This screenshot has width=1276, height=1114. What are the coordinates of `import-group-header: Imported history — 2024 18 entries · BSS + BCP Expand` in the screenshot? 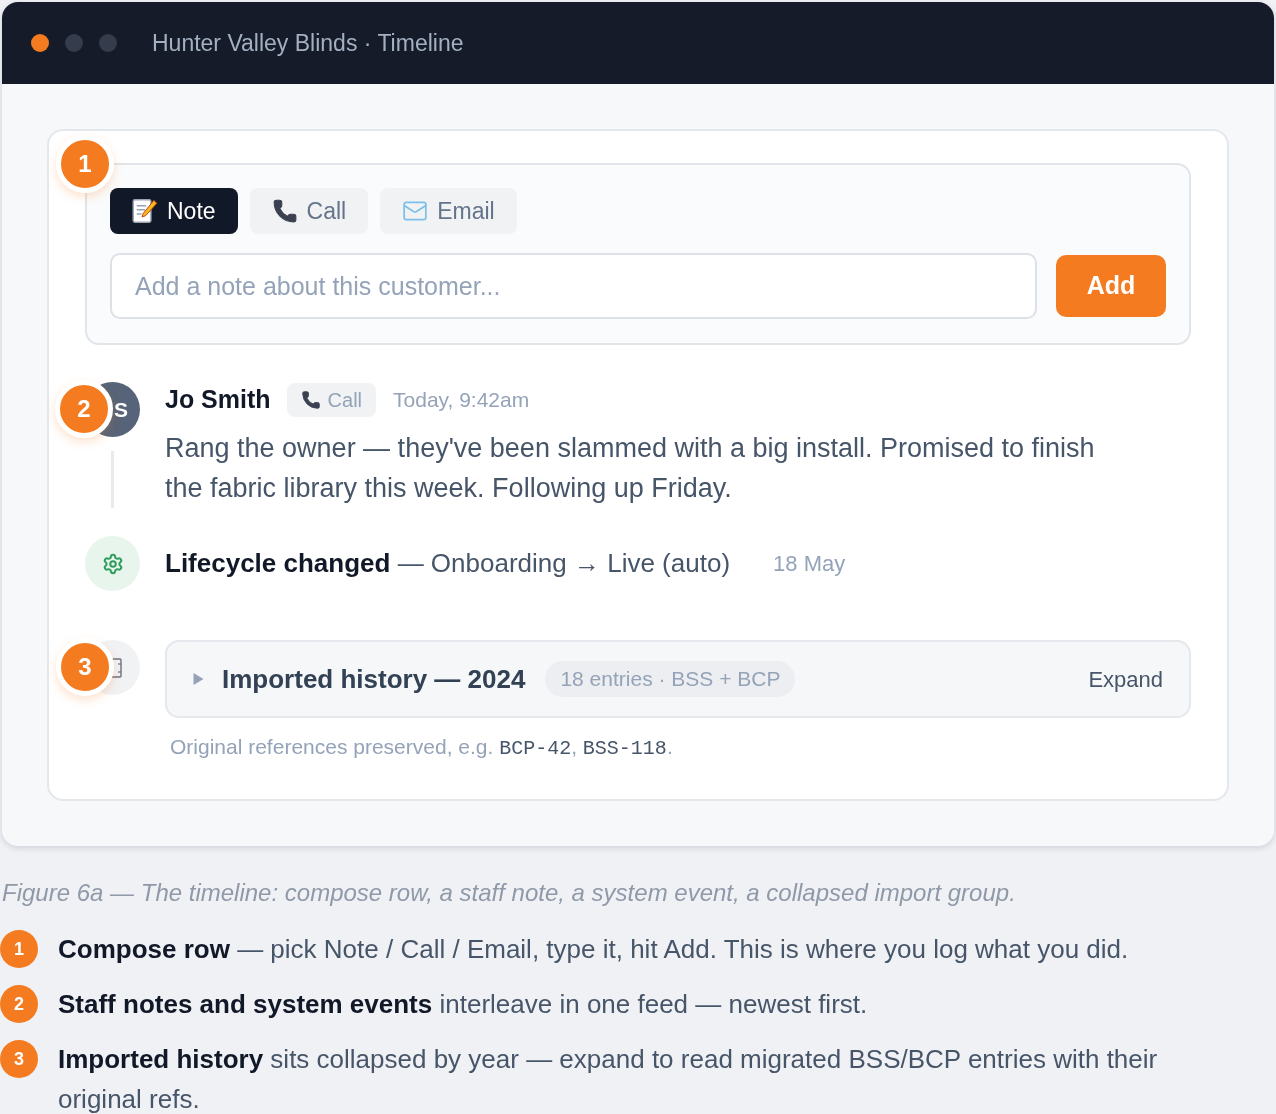 It's located at (678, 679).